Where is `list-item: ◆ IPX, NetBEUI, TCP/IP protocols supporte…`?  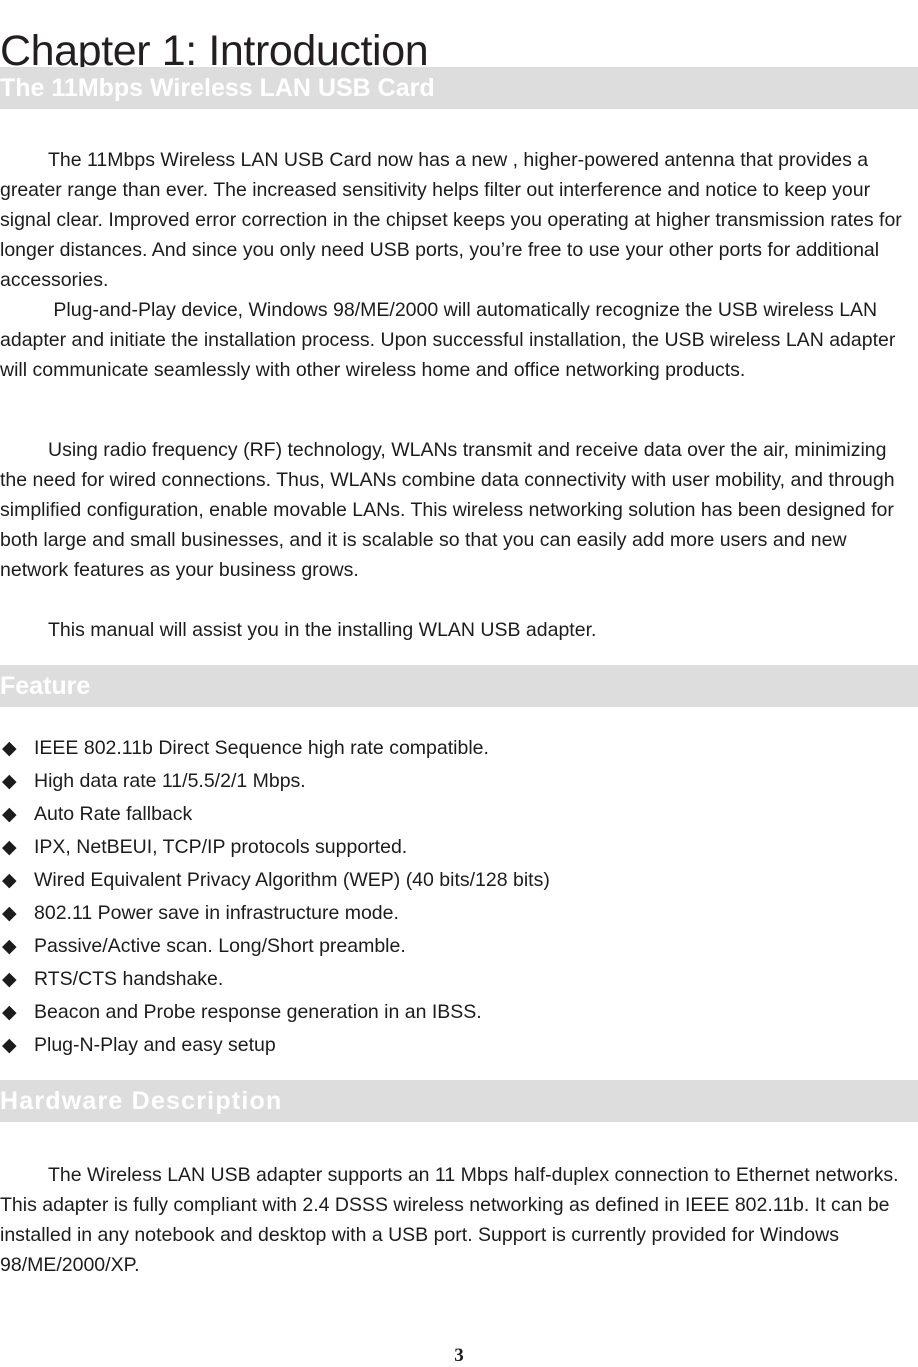 list-item: ◆ IPX, NetBEUI, TCP/IP protocols supporte… is located at coordinates (459, 847).